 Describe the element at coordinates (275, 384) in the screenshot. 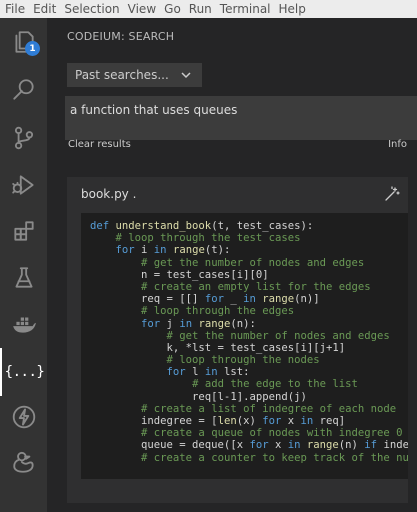

I see `code-line: # add the edge to the list` at that location.